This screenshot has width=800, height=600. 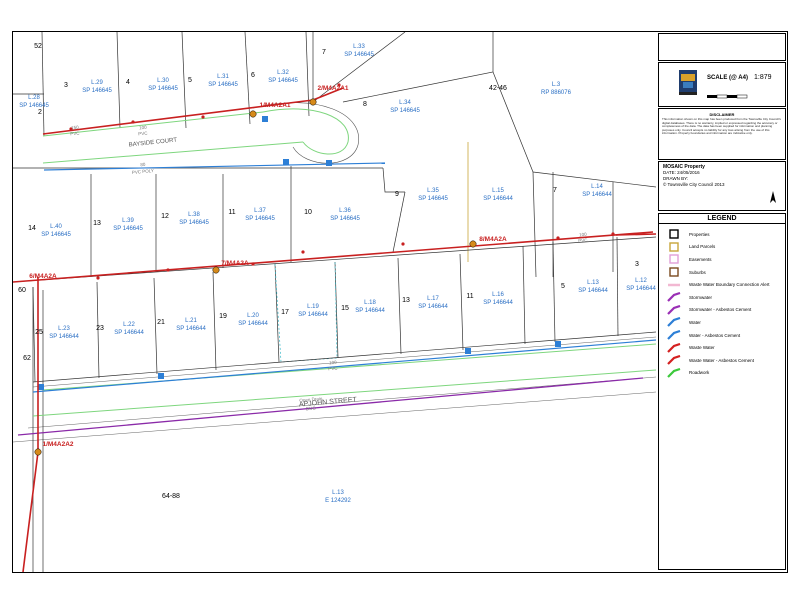 I want to click on sewer-node-label: 2/M4A2A1, so click(x=332, y=88).